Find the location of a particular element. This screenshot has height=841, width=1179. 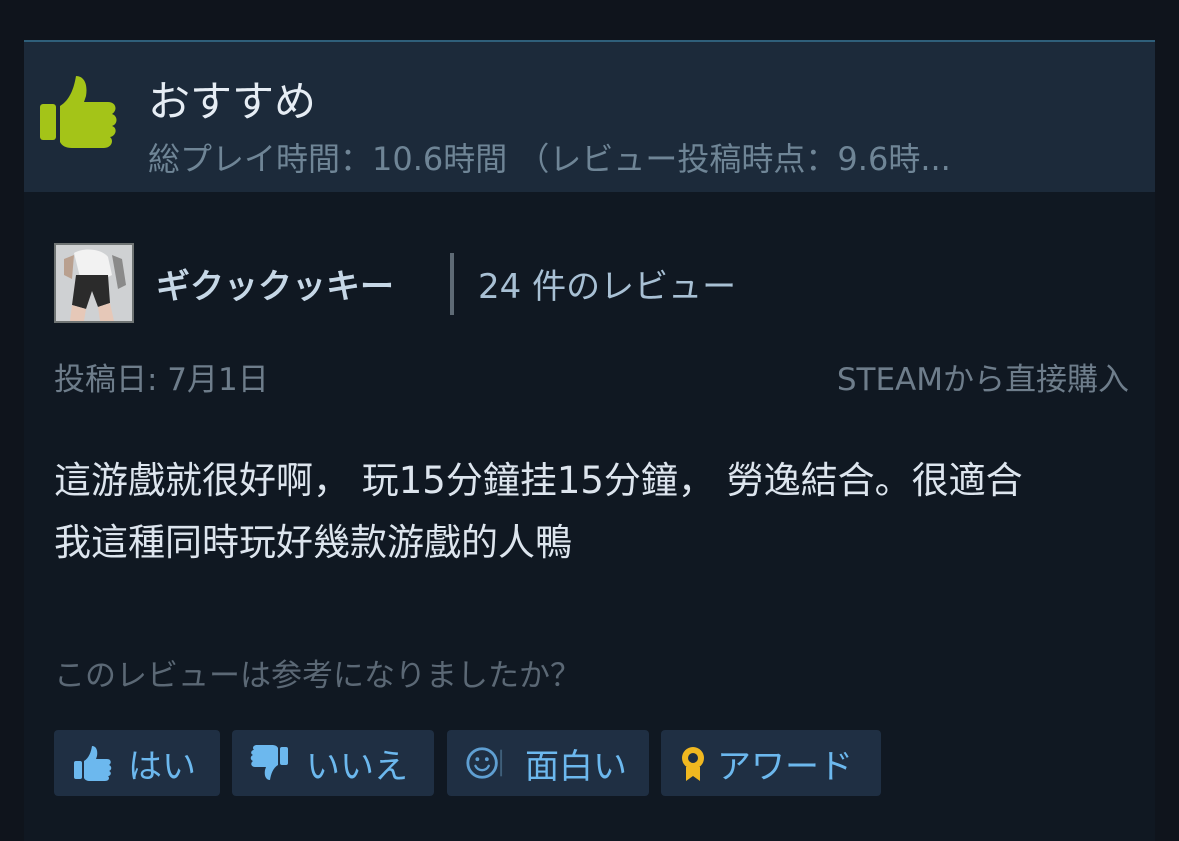

avatar-image is located at coordinates (94, 283).